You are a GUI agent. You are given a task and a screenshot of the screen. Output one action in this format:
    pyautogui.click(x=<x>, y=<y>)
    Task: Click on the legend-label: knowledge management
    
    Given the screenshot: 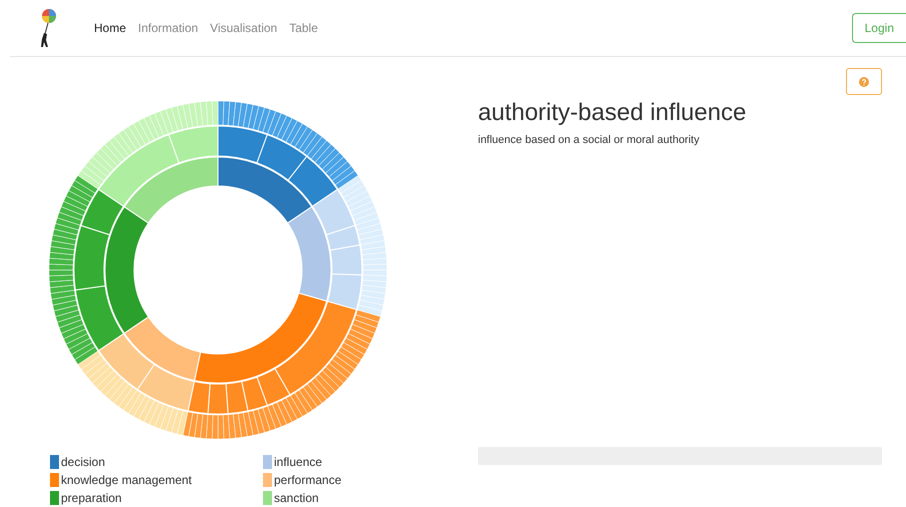 What is the action you would take?
    pyautogui.click(x=126, y=480)
    